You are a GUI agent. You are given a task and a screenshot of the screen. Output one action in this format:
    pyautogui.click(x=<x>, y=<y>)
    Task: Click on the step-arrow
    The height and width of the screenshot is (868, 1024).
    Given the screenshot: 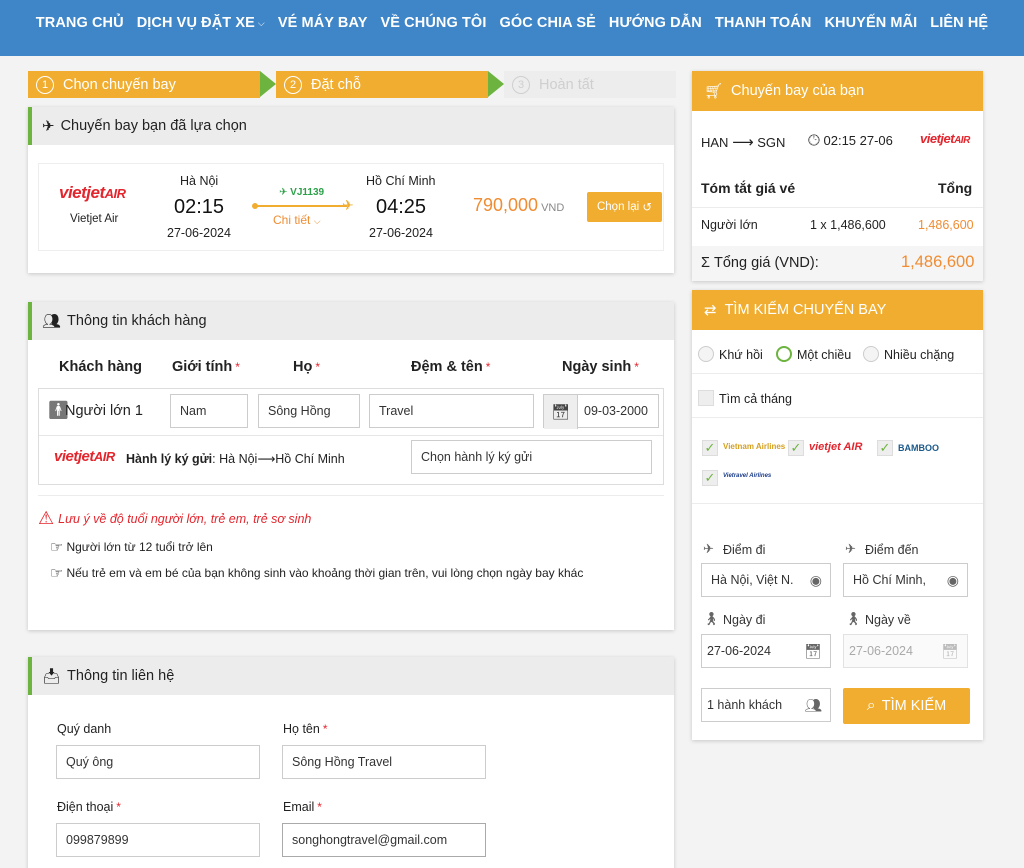 What is the action you would take?
    pyautogui.click(x=496, y=84)
    